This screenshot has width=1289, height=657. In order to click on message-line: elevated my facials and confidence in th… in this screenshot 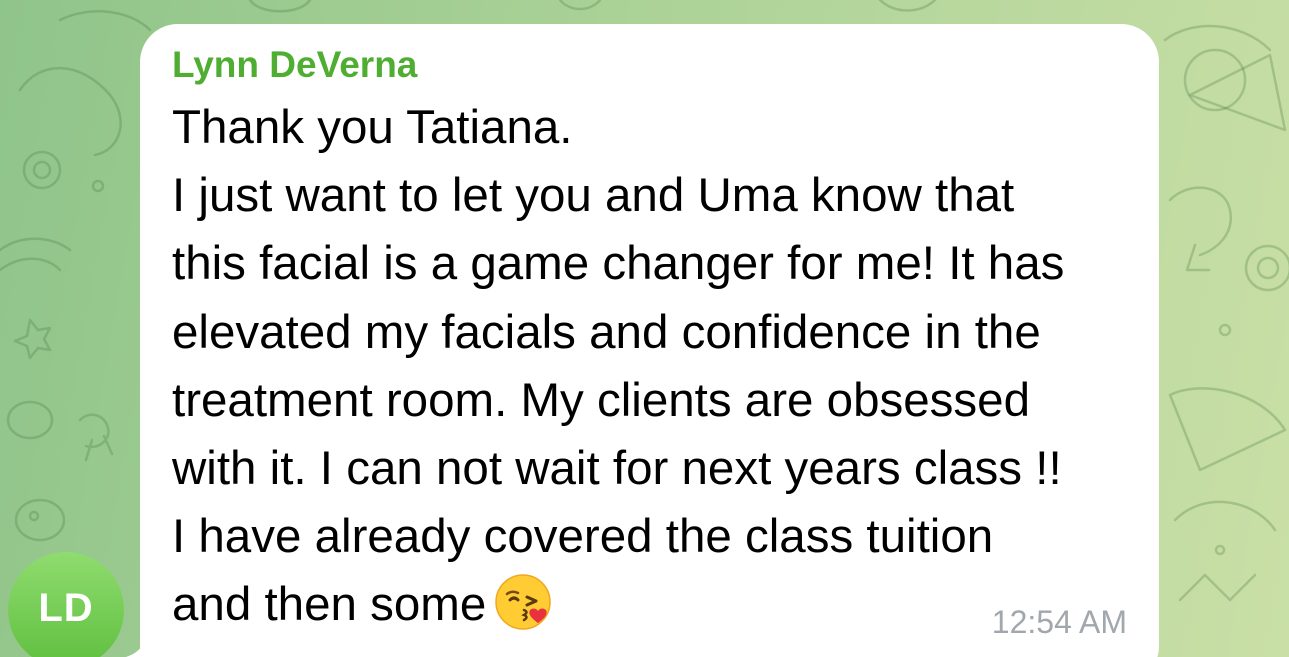, I will do `click(606, 332)`.